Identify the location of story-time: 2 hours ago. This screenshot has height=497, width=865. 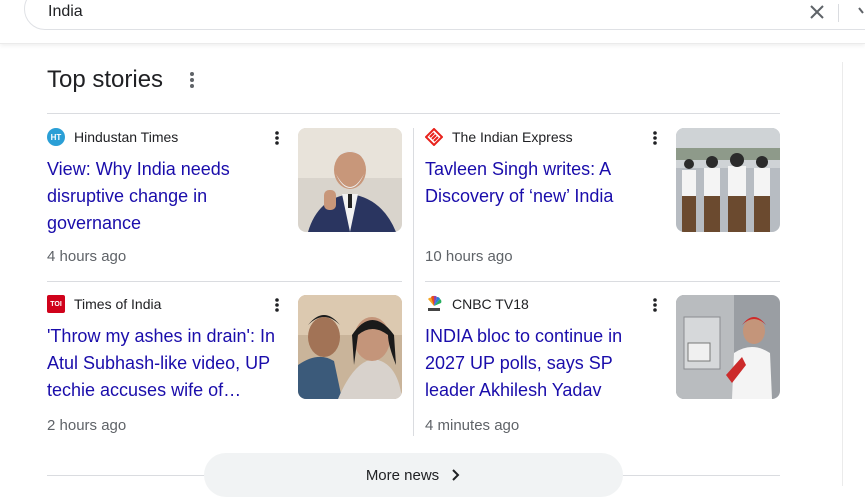
(87, 425).